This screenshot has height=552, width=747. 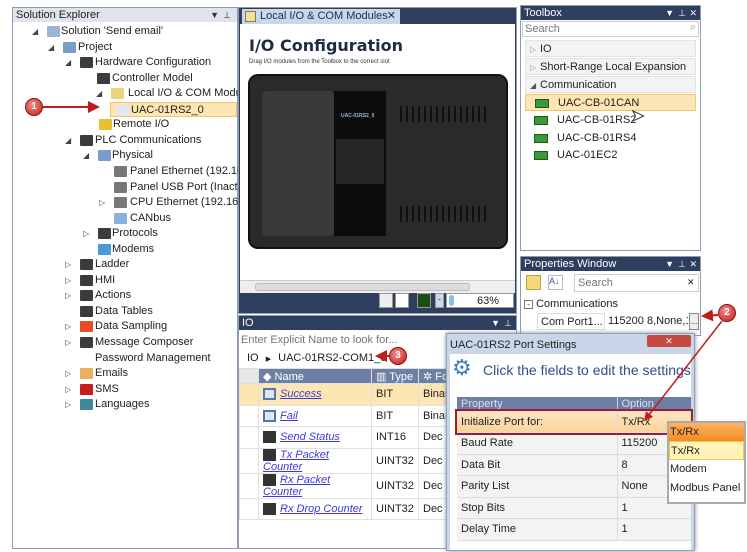 I want to click on arrow-2a, so click(x=710, y=315).